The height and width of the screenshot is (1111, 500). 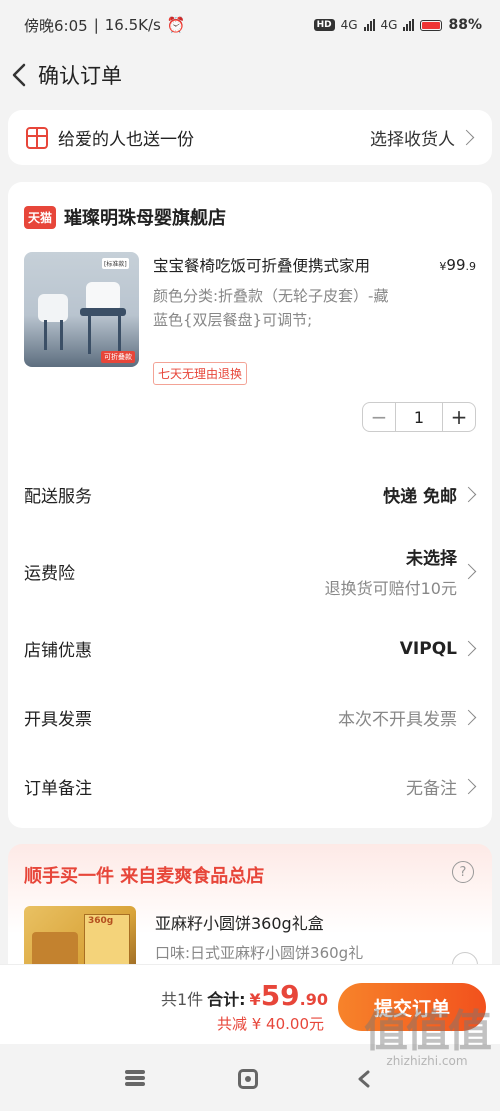 What do you see at coordinates (250, 25) in the screenshot?
I see `status-bar: 傍晚6:05 | 16.5K/s ⏰ HD 4G 4G 88%` at bounding box center [250, 25].